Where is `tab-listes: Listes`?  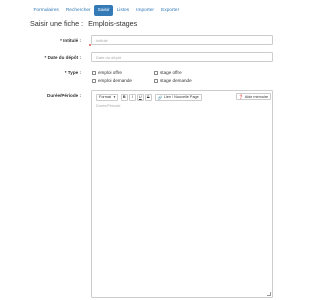
tab-listes: Listes is located at coordinates (123, 10).